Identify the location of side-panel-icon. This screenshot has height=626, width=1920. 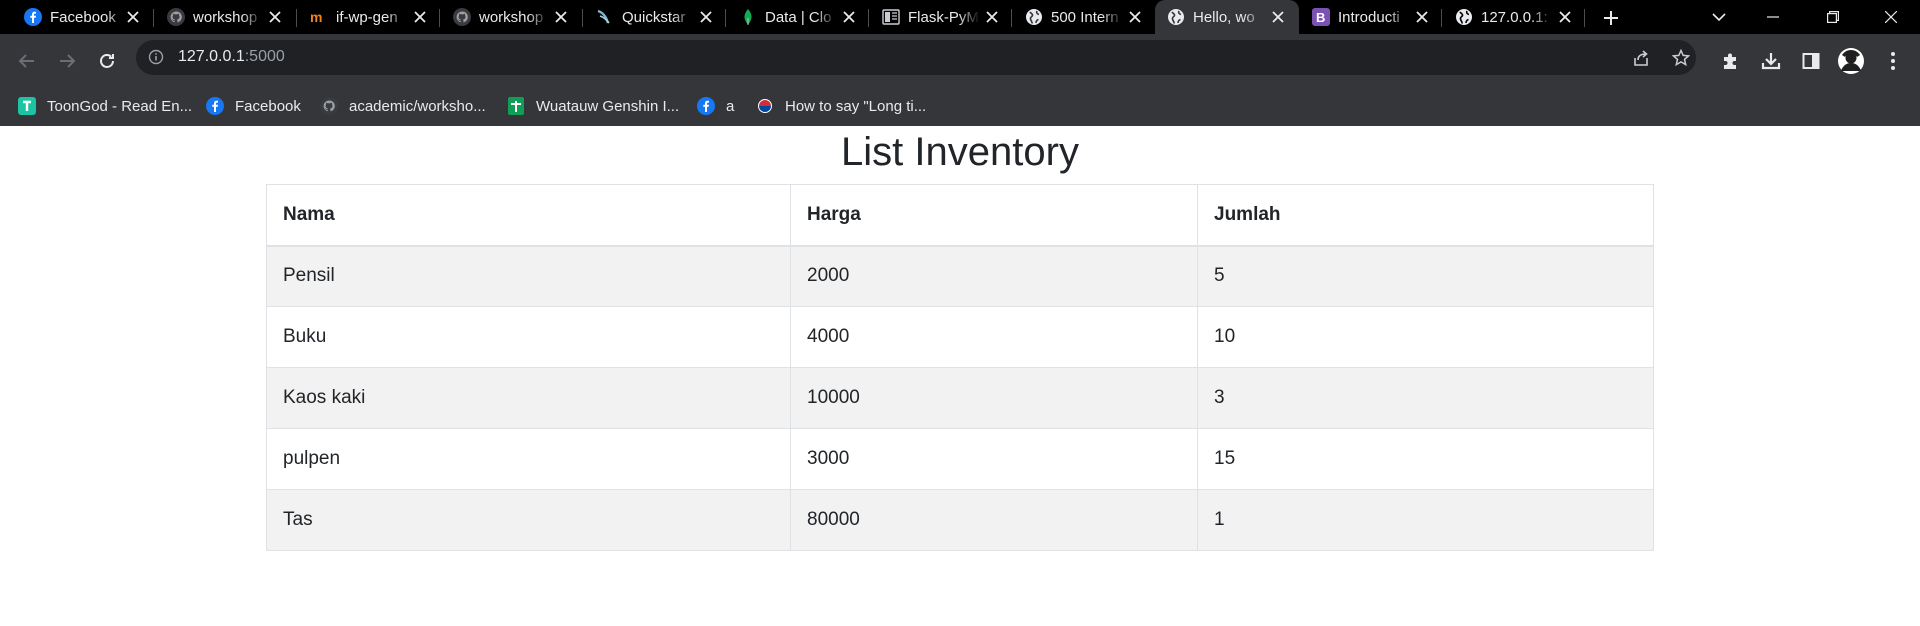
(1811, 61).